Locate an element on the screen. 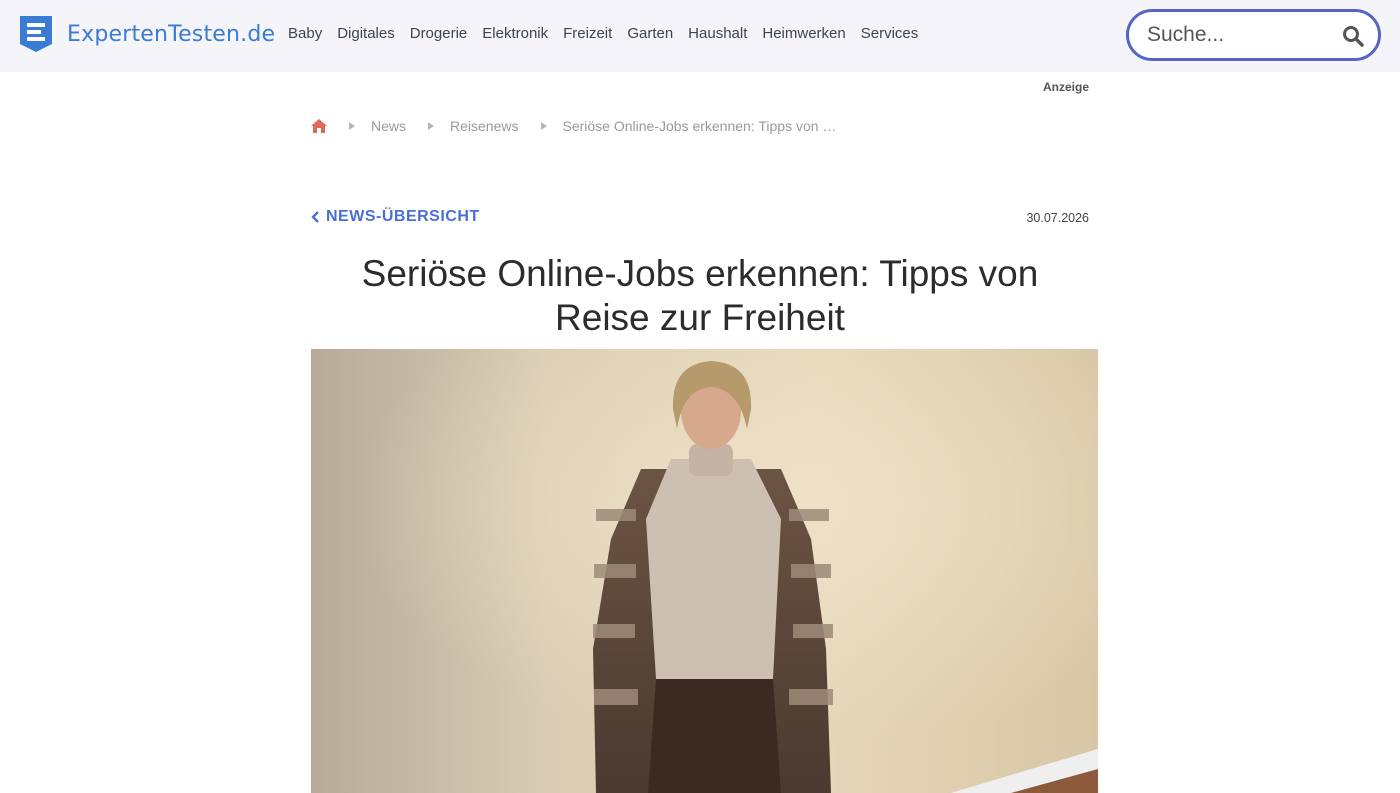 Image resolution: width=1400 pixels, height=793 pixels. chevron-left-icon is located at coordinates (315, 217).